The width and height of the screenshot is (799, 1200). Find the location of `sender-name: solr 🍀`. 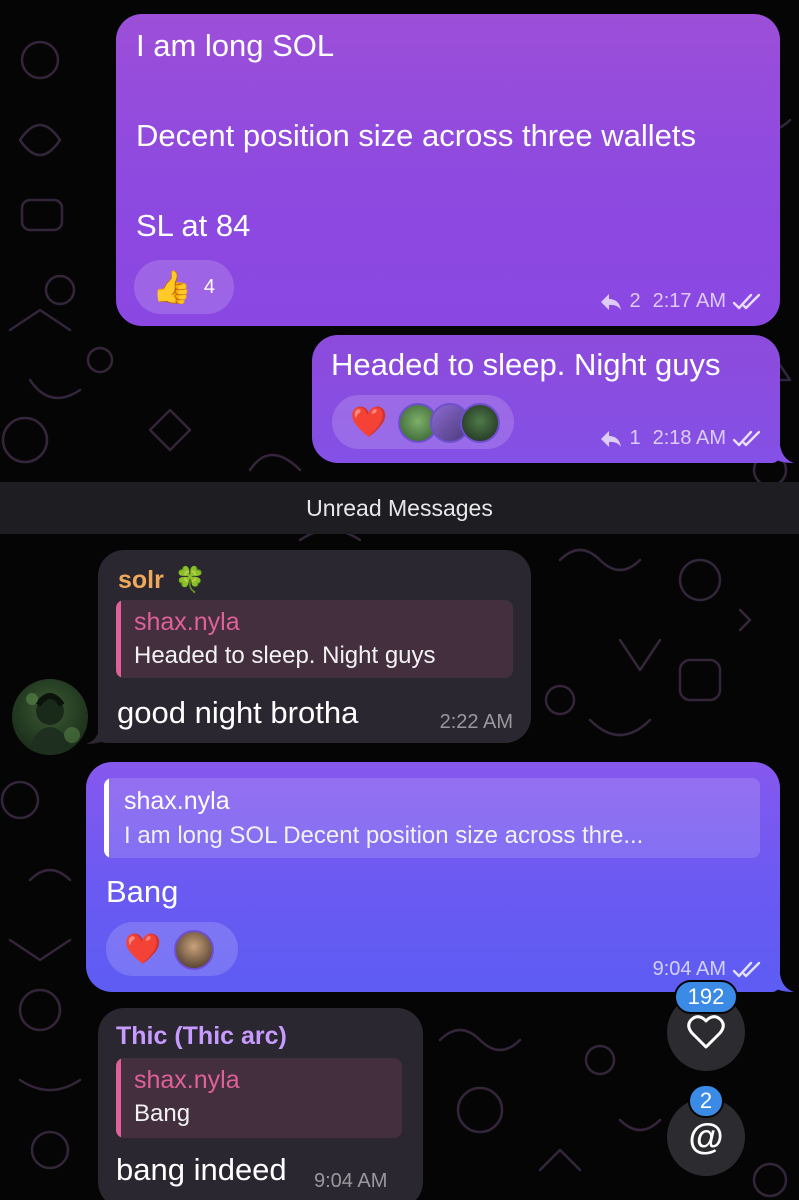

sender-name: solr 🍀 is located at coordinates (162, 580).